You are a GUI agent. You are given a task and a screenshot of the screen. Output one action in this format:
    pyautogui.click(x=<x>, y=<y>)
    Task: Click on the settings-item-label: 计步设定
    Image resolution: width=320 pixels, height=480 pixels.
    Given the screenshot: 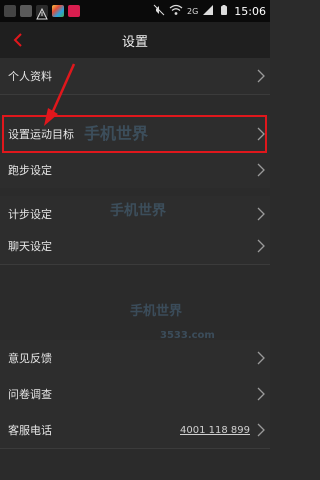 What is the action you would take?
    pyautogui.click(x=30, y=214)
    